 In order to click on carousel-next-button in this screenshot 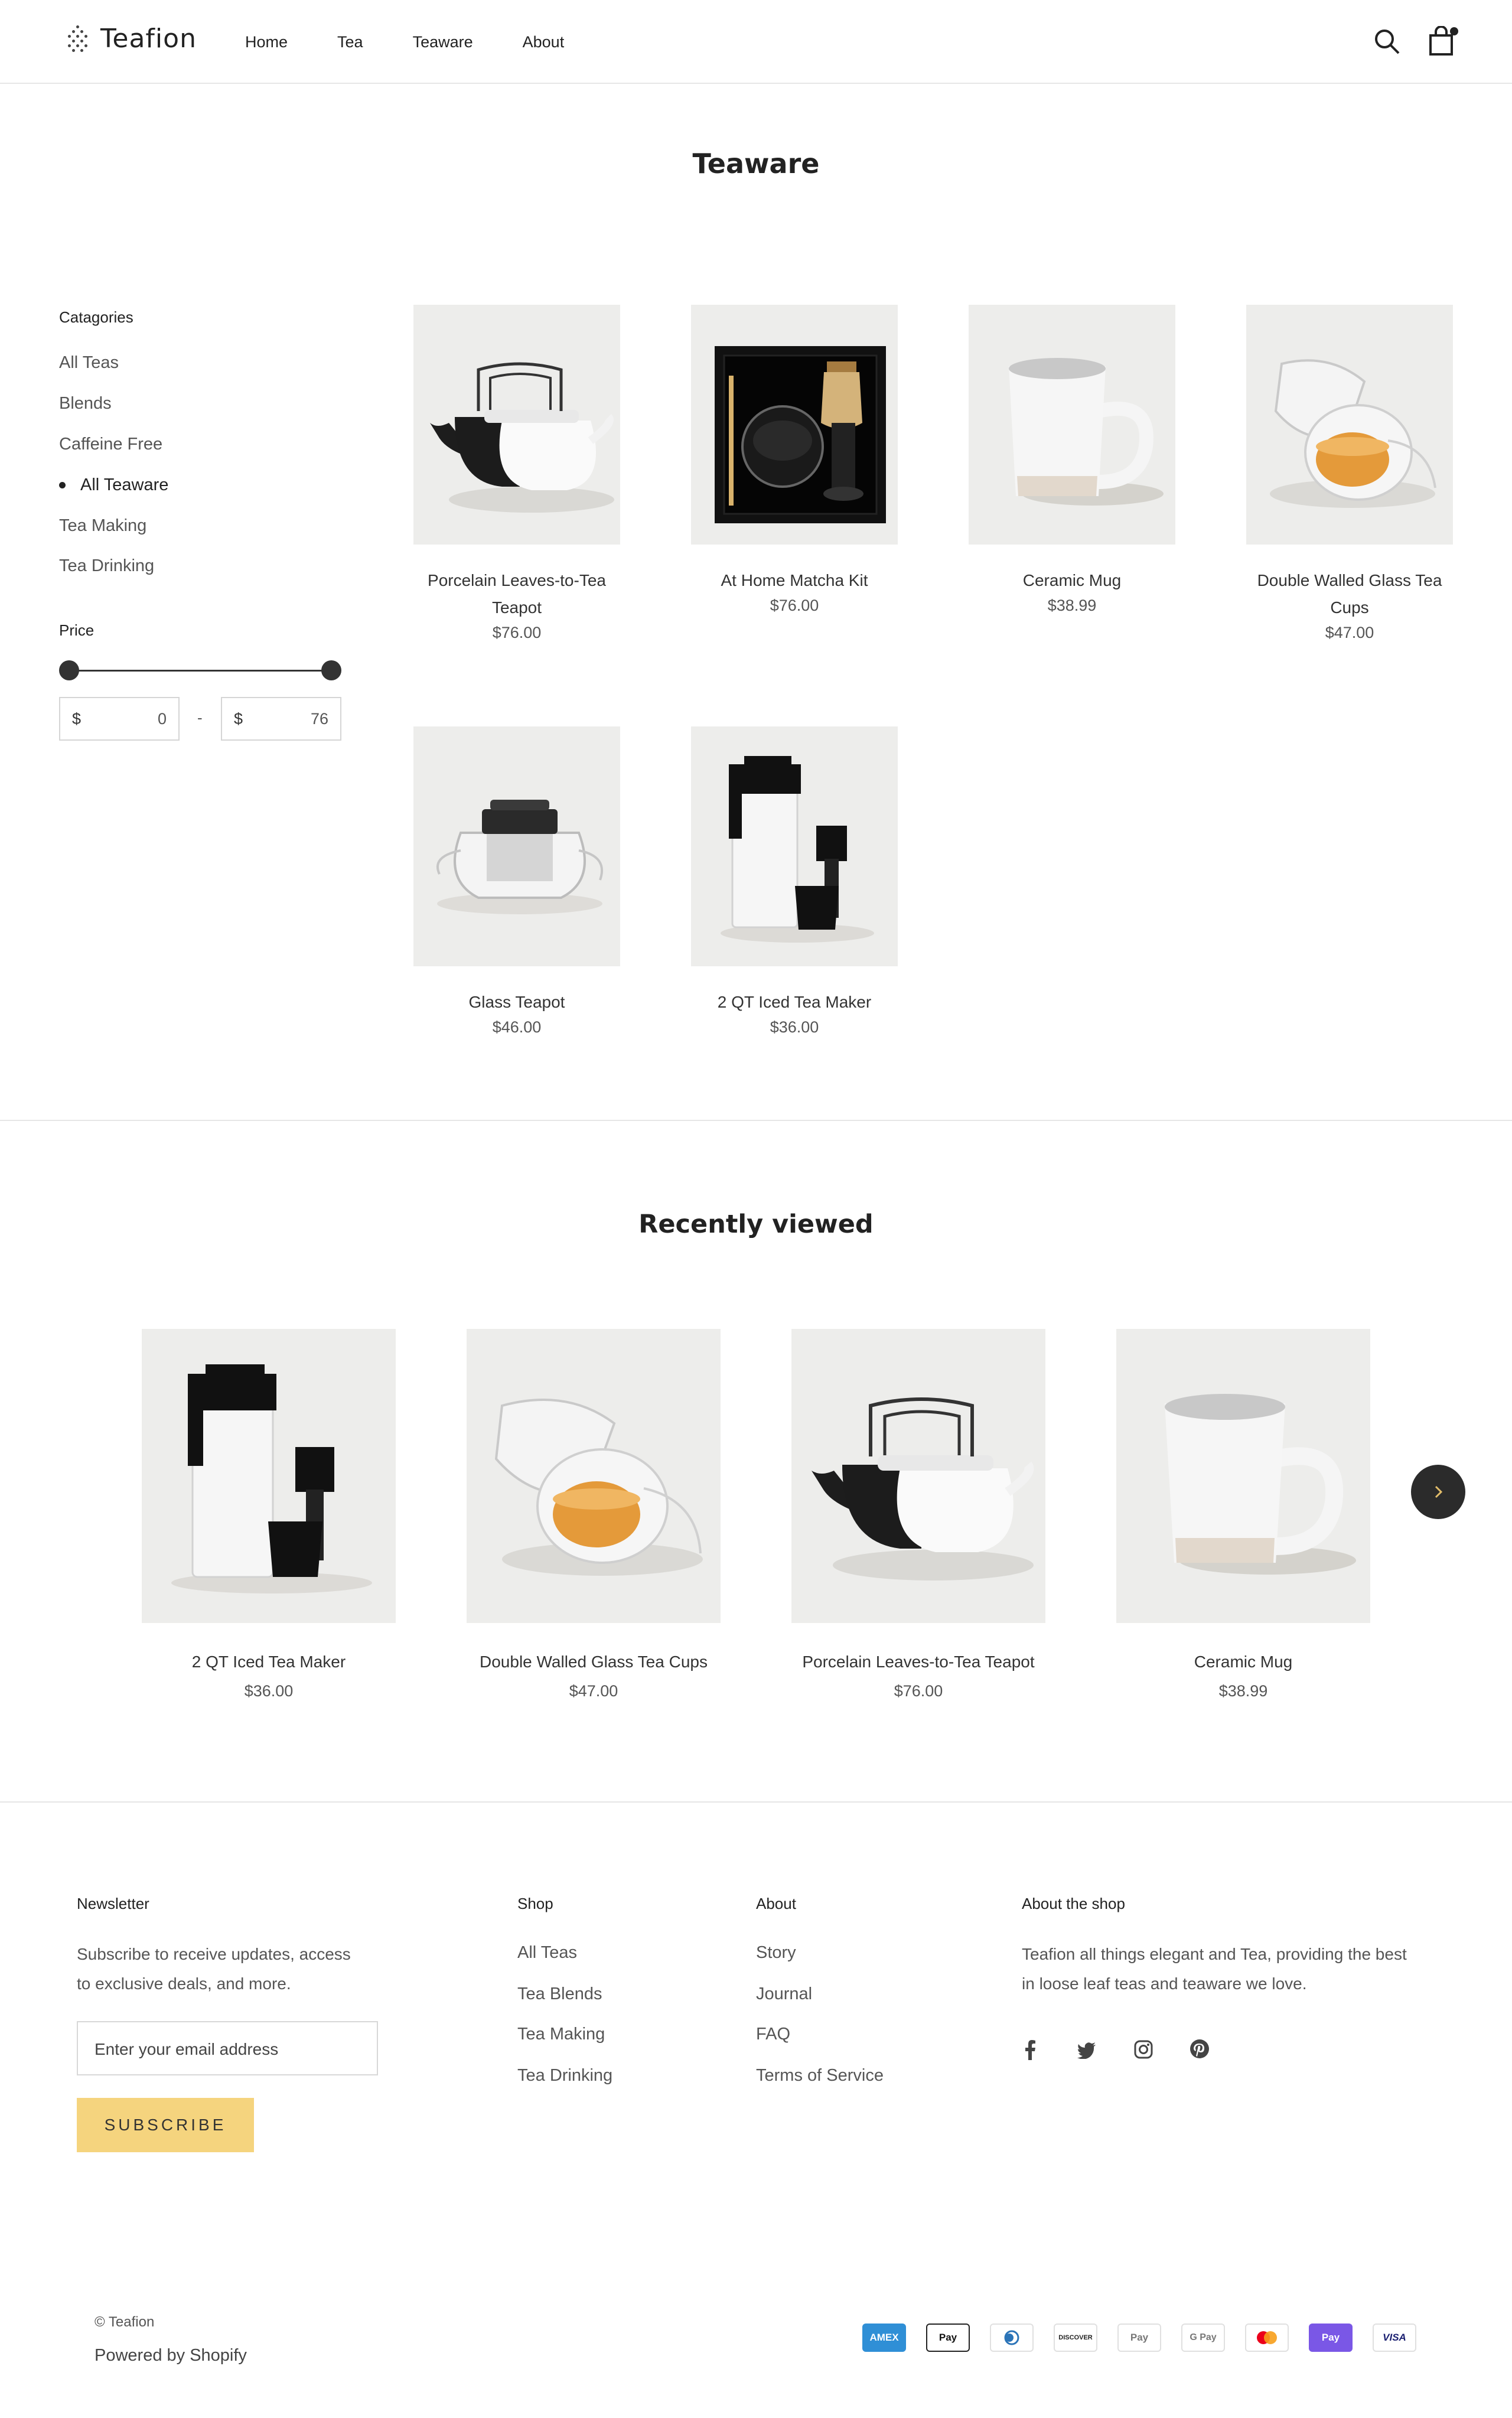, I will do `click(1438, 1492)`.